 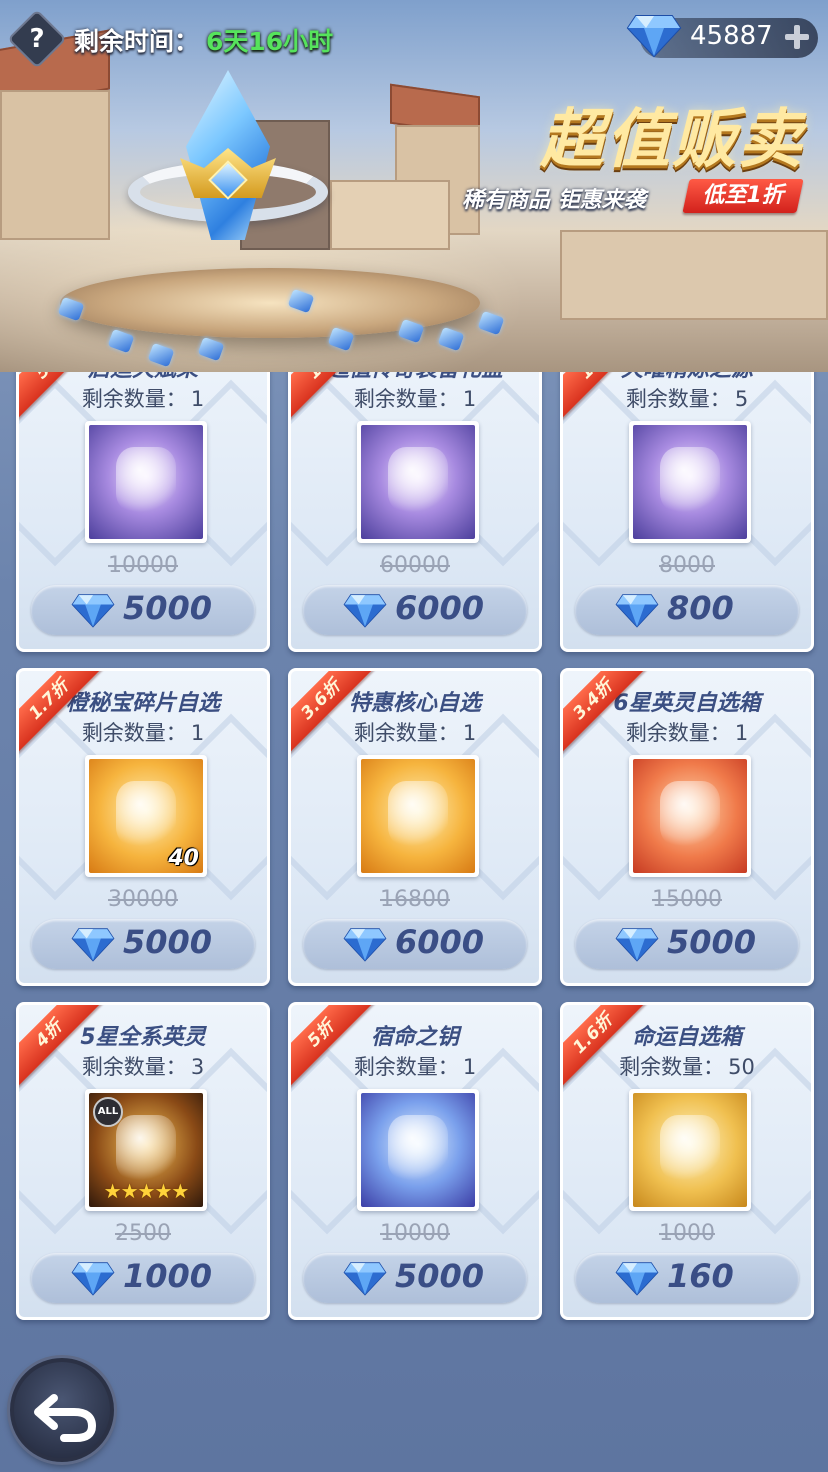 I want to click on all-hero-icon: ALL ★★★★★, so click(x=146, y=1150).